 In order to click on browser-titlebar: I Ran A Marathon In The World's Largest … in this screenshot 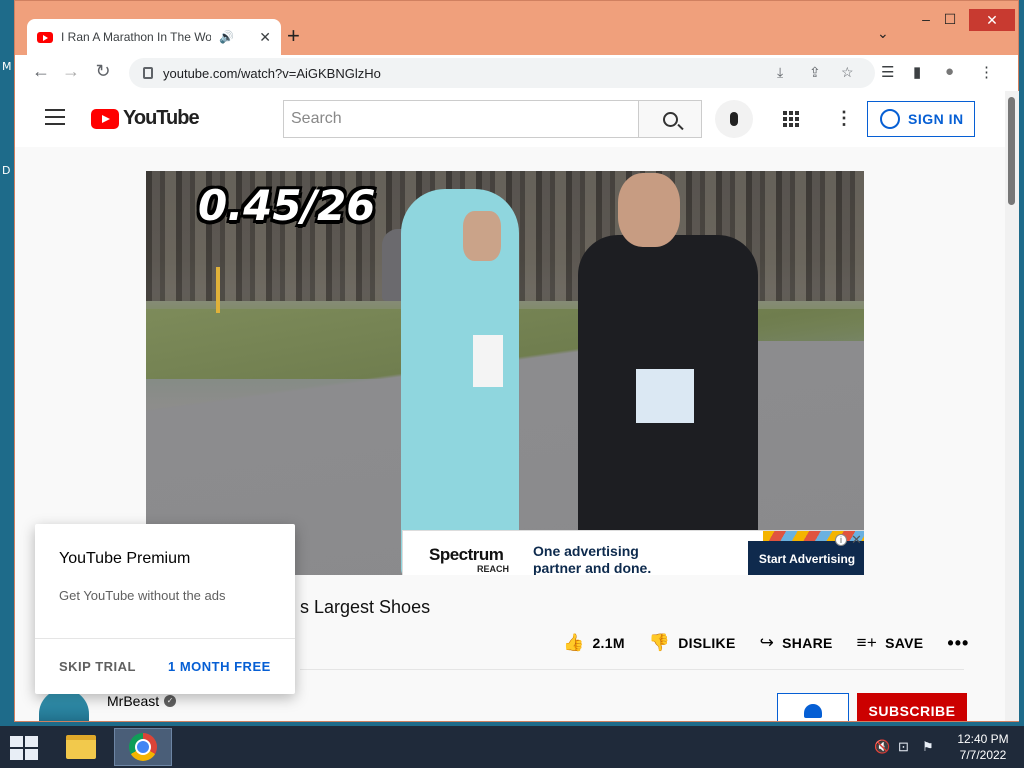, I will do `click(516, 28)`.